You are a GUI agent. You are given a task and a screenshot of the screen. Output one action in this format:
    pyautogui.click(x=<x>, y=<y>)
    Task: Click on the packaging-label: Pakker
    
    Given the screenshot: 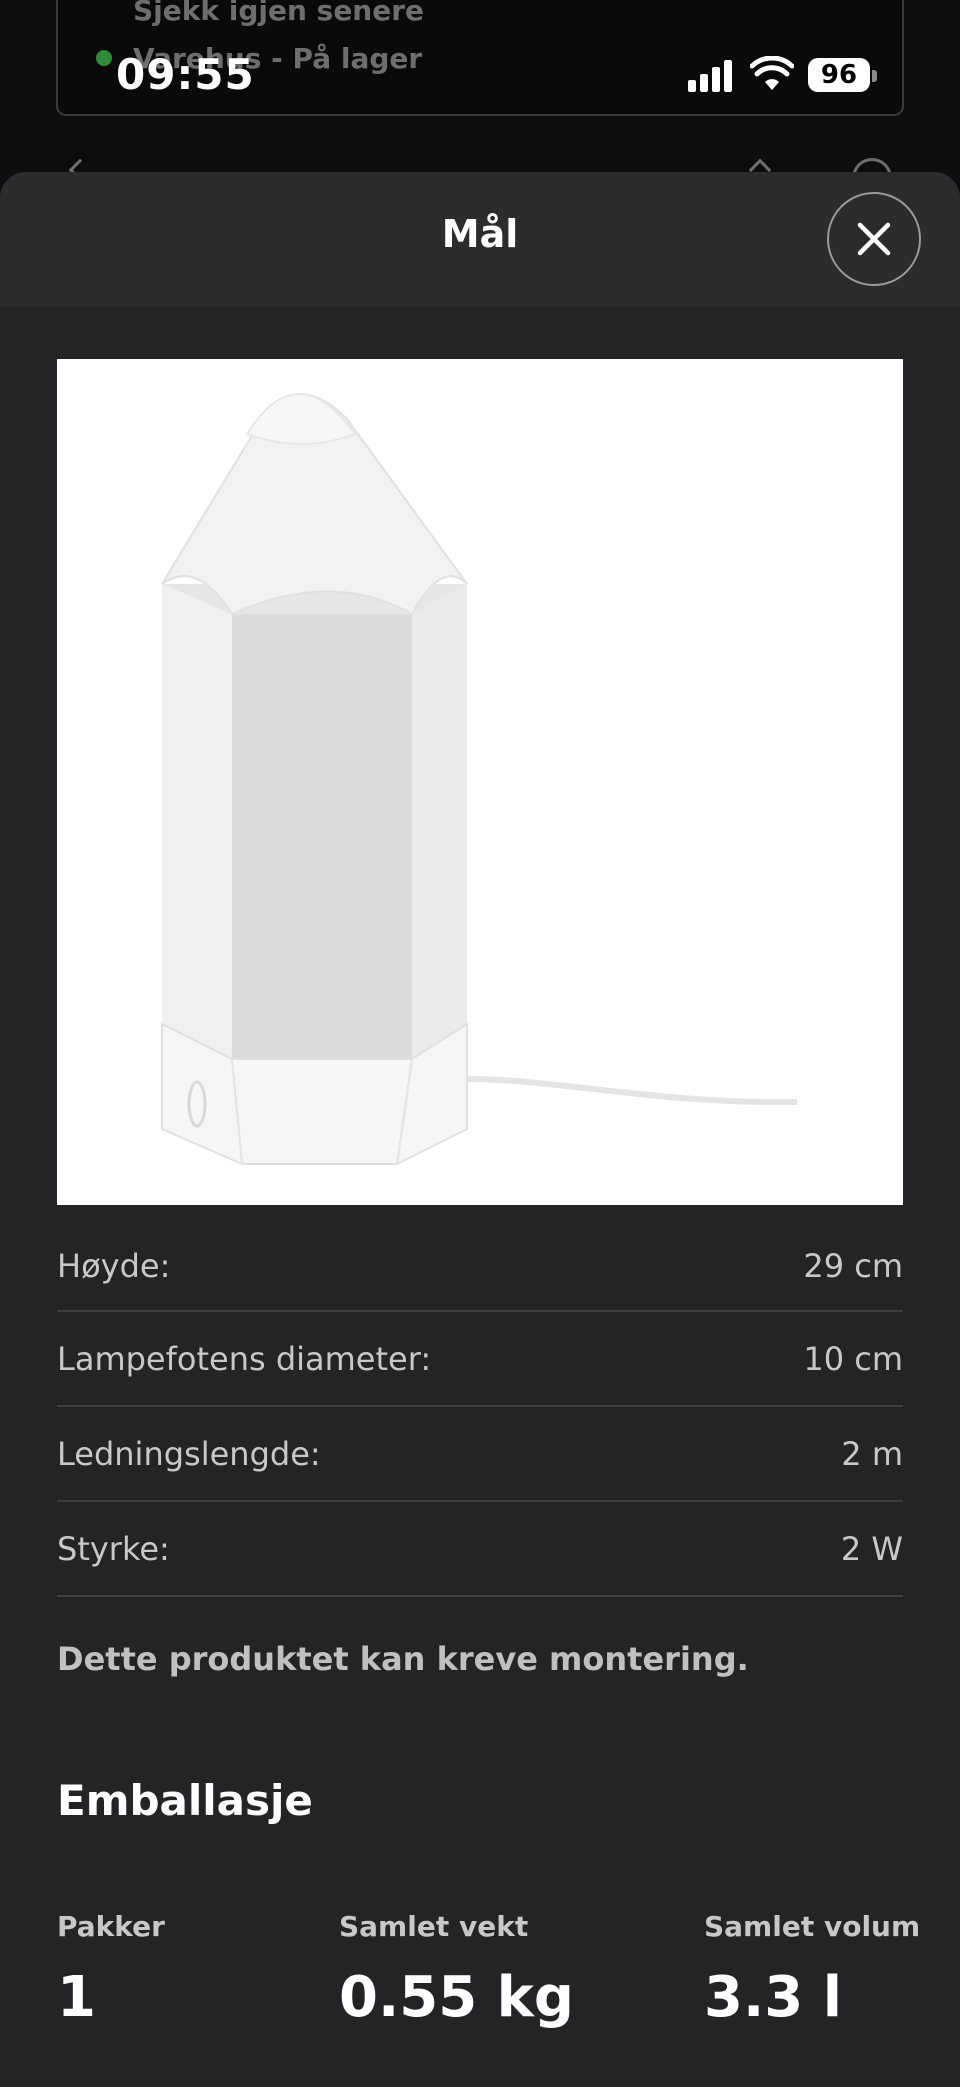 What is the action you would take?
    pyautogui.click(x=111, y=1926)
    